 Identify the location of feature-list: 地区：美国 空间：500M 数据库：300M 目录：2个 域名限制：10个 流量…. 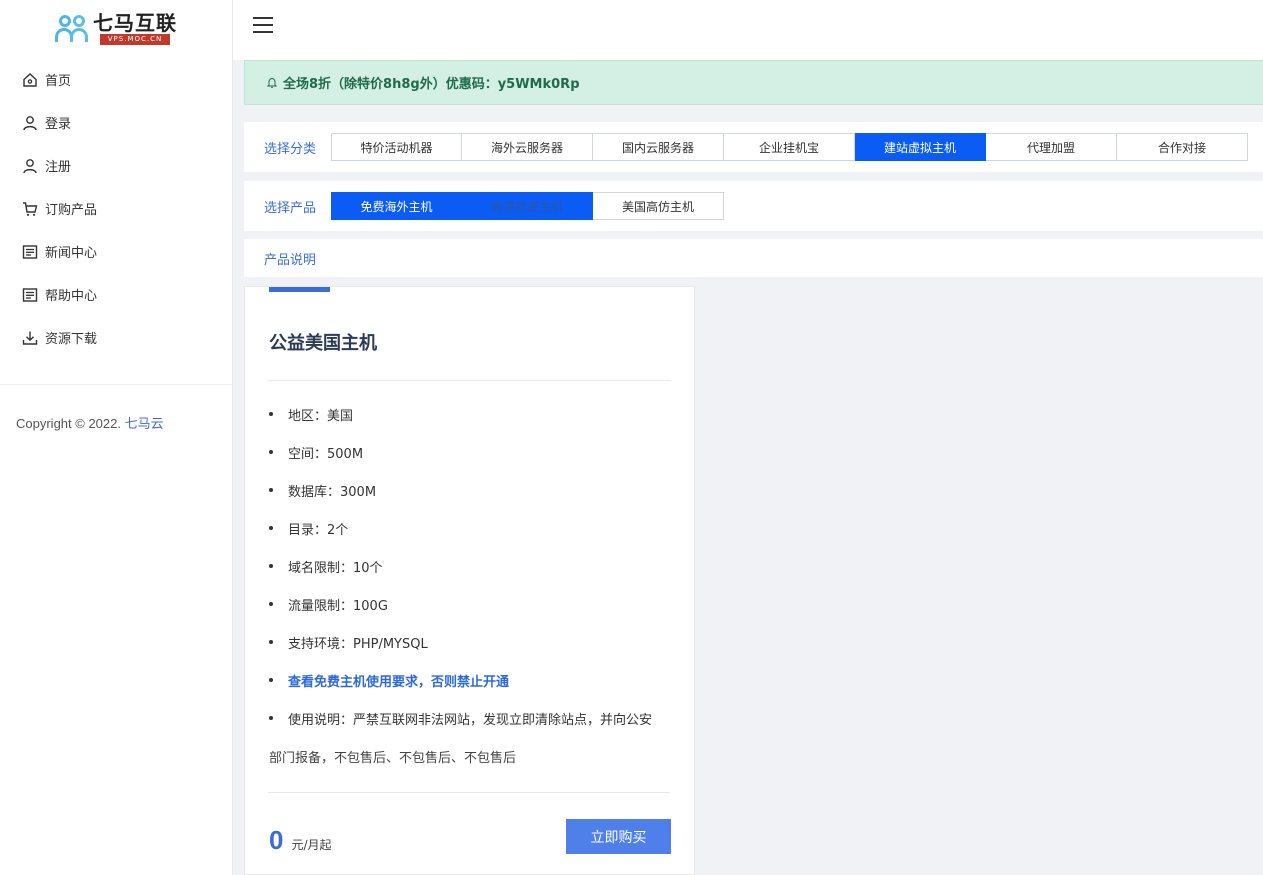
(474, 566).